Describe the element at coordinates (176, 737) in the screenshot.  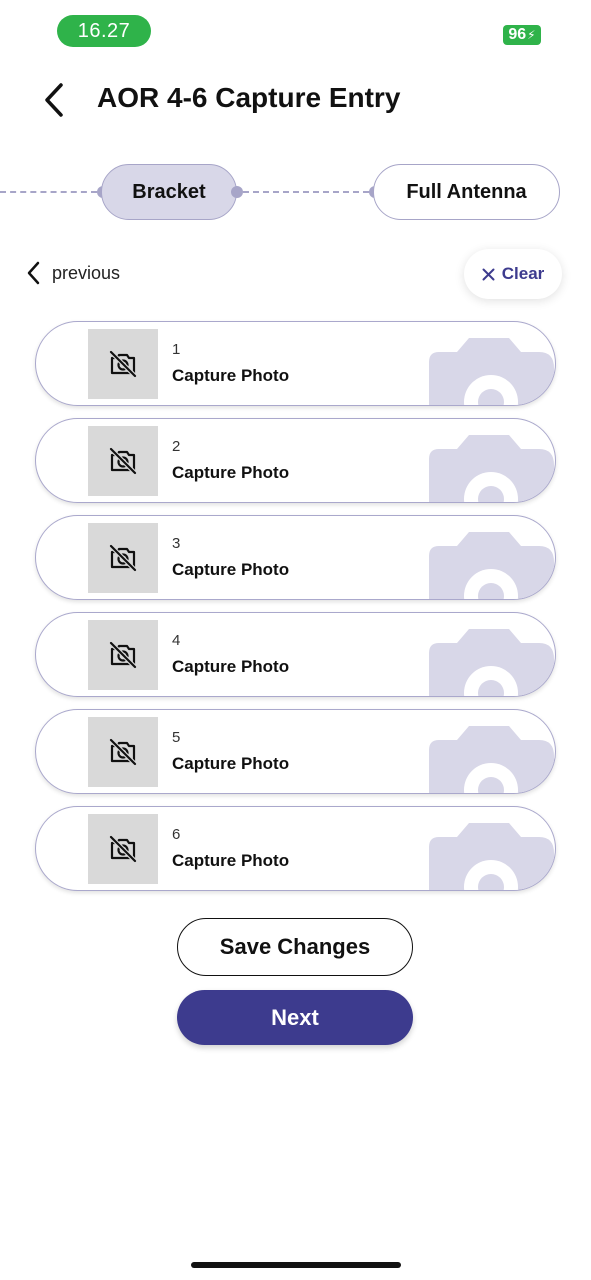
I see `capture-number: 5` at that location.